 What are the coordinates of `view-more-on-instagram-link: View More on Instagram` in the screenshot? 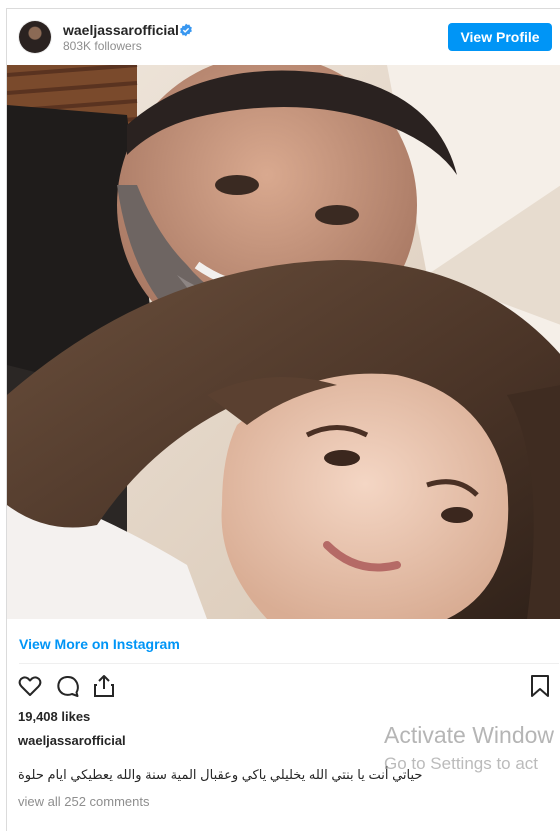 It's located at (99, 644).